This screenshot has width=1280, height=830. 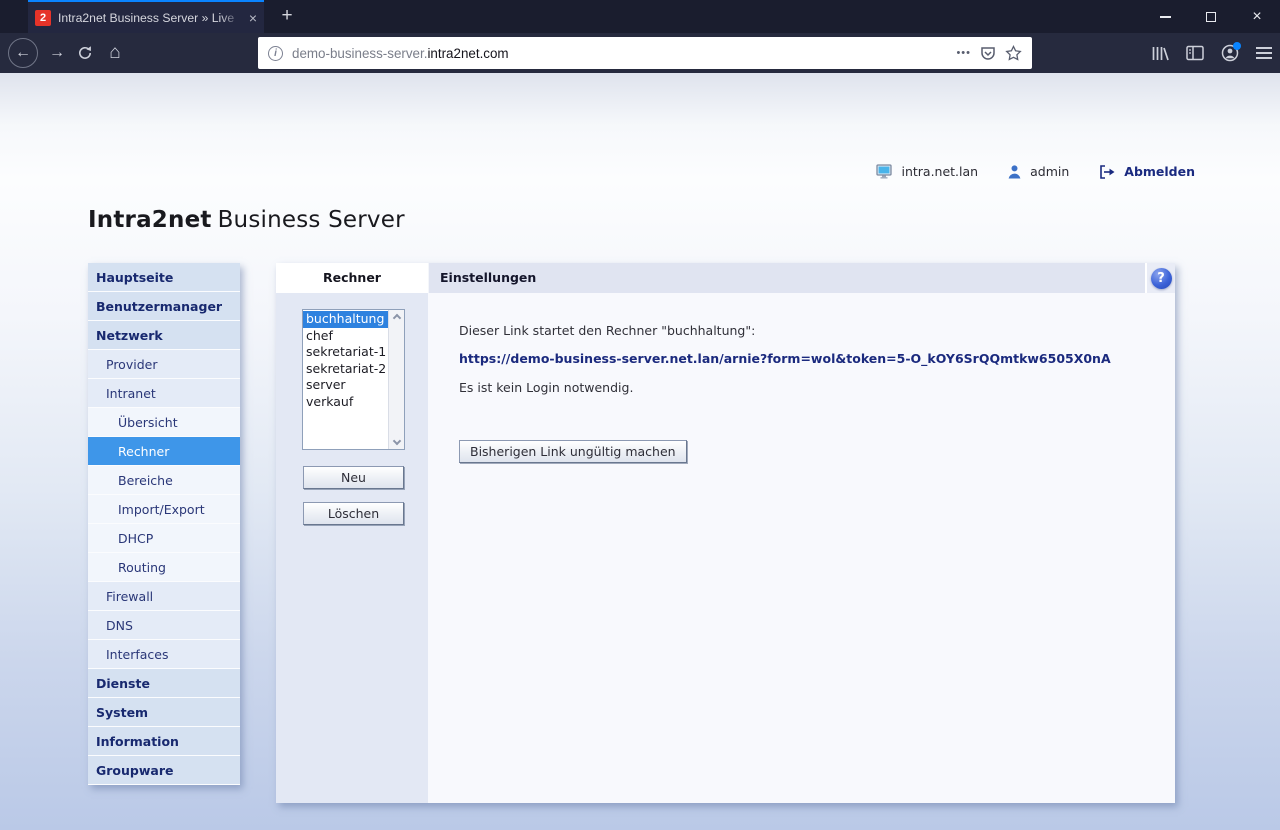 I want to click on host-indicator: intra.net.lan, so click(x=927, y=171).